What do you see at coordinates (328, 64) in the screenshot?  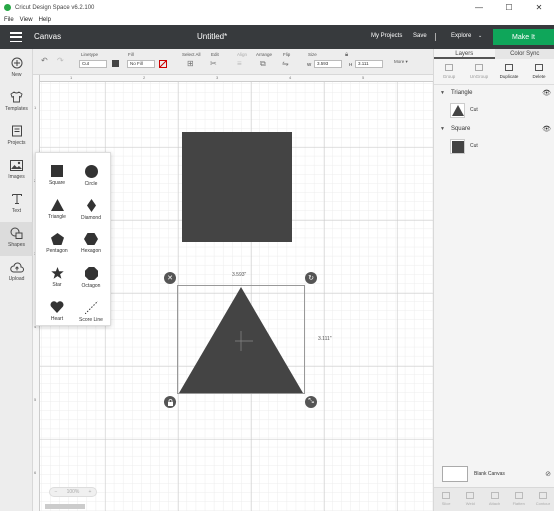 I see `width-input: 3.593` at bounding box center [328, 64].